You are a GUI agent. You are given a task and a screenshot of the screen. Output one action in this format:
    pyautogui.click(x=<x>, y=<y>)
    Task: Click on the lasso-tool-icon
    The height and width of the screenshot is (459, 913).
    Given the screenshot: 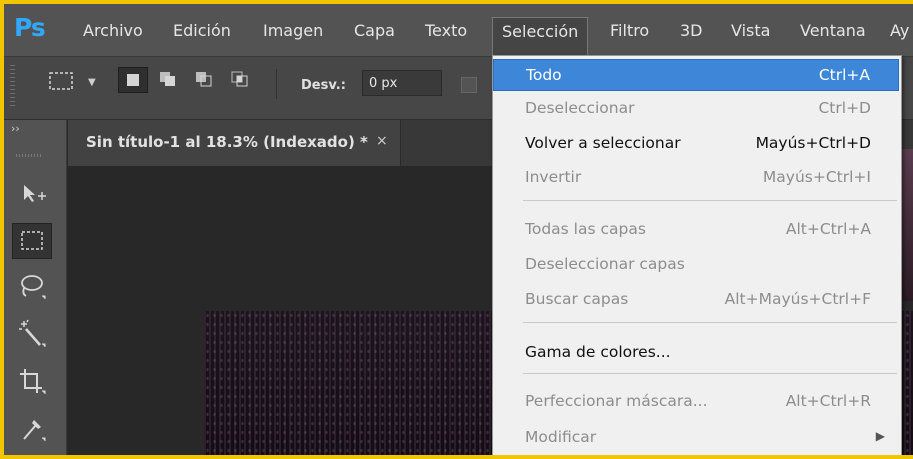 What is the action you would take?
    pyautogui.click(x=33, y=287)
    